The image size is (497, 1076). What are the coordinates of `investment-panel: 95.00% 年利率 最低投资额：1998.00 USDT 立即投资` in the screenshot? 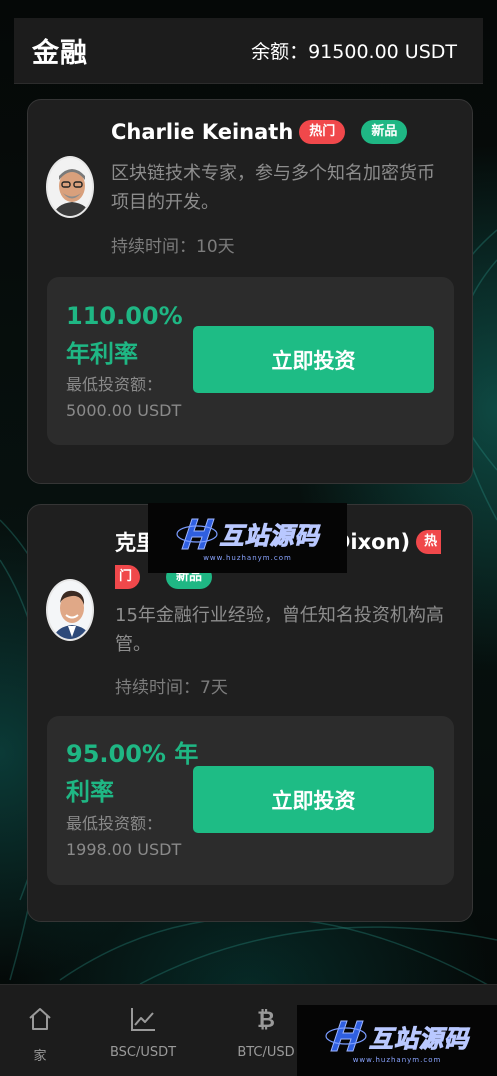 It's located at (250, 800).